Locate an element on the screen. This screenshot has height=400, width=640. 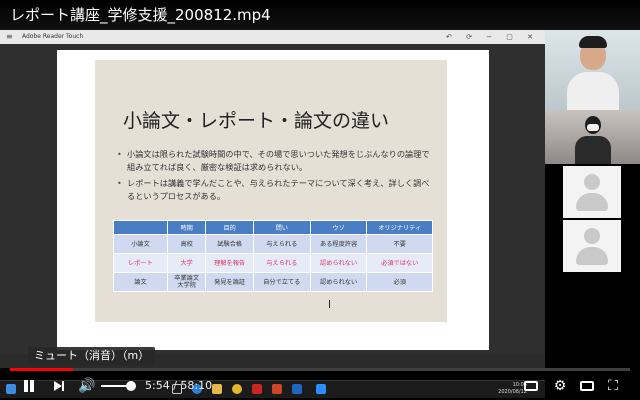
table-cell: ある程度許容 is located at coordinates (338, 244).